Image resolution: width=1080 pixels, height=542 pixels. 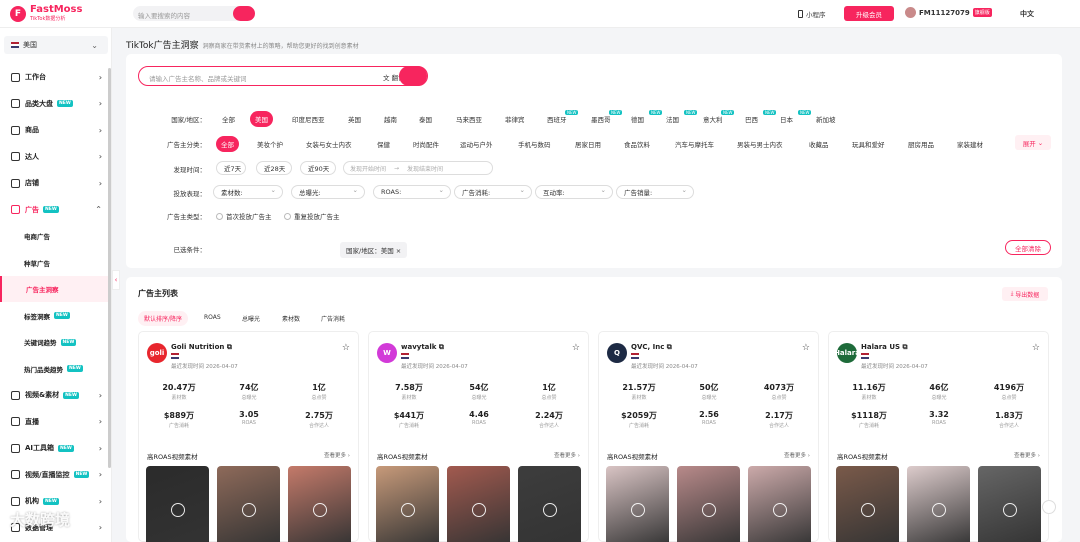 What do you see at coordinates (55, 395) in the screenshot?
I see `sidebar-item-bottom-0: 视频&素材 NEW ›` at bounding box center [55, 395].